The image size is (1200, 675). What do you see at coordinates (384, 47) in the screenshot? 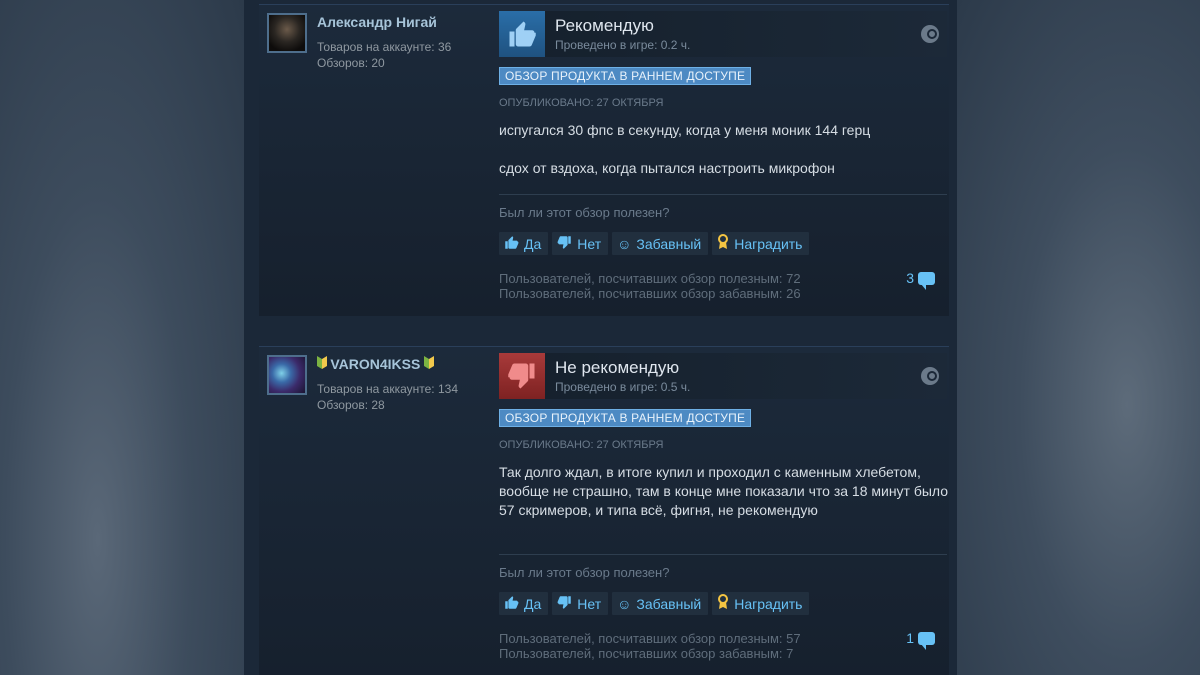
I see `author-products-count: Товаров на аккаунте: 36` at bounding box center [384, 47].